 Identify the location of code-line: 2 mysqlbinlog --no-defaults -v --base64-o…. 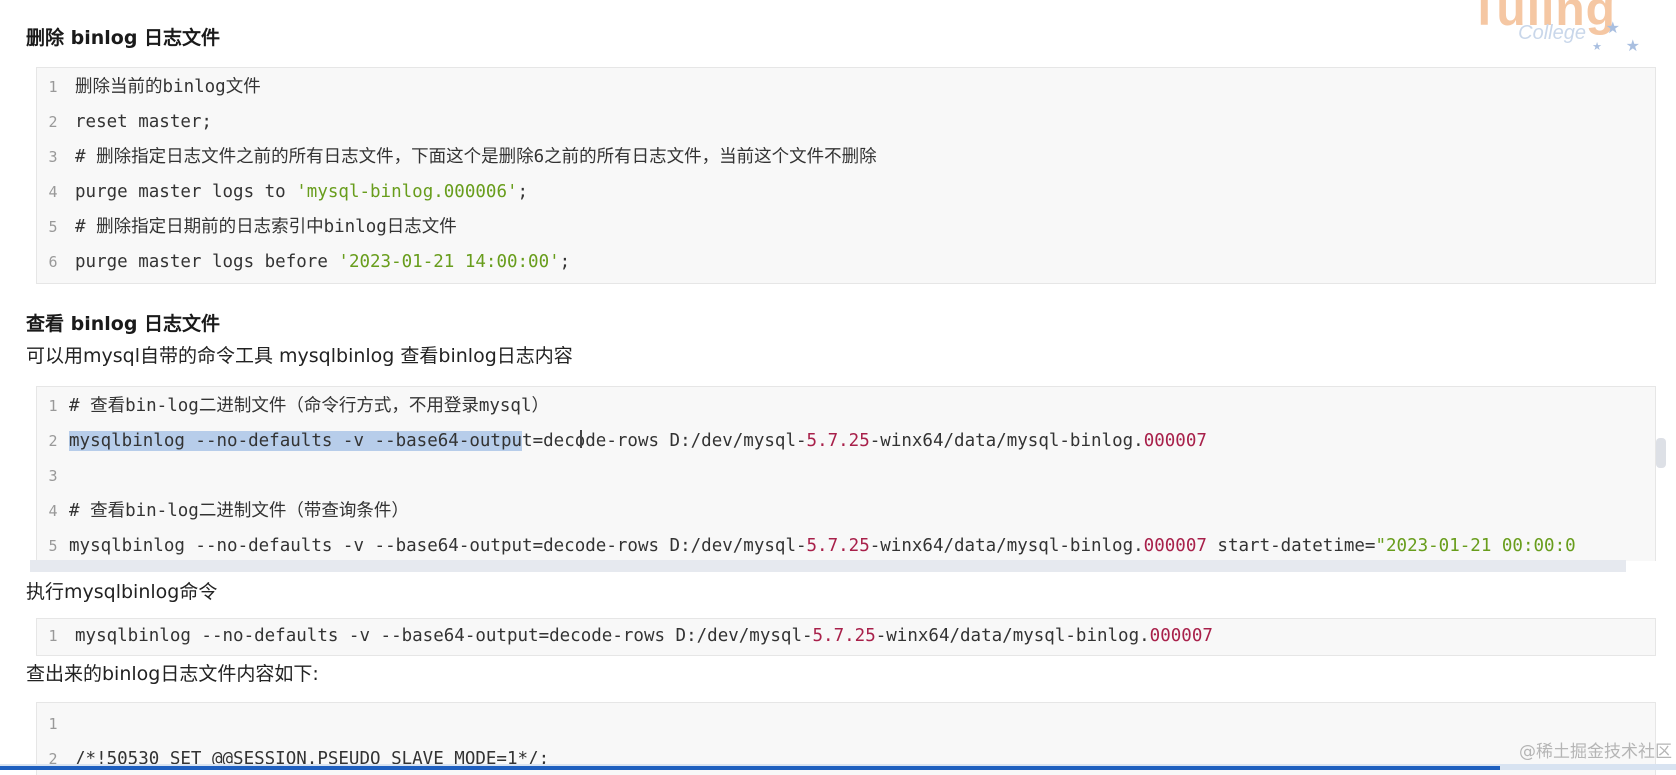
(846, 441).